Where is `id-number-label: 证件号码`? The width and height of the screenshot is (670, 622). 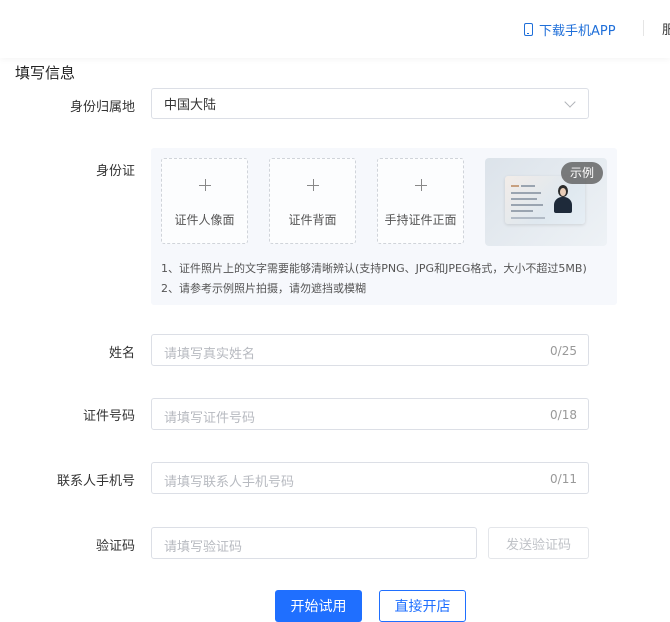 id-number-label: 证件号码 is located at coordinates (108, 416).